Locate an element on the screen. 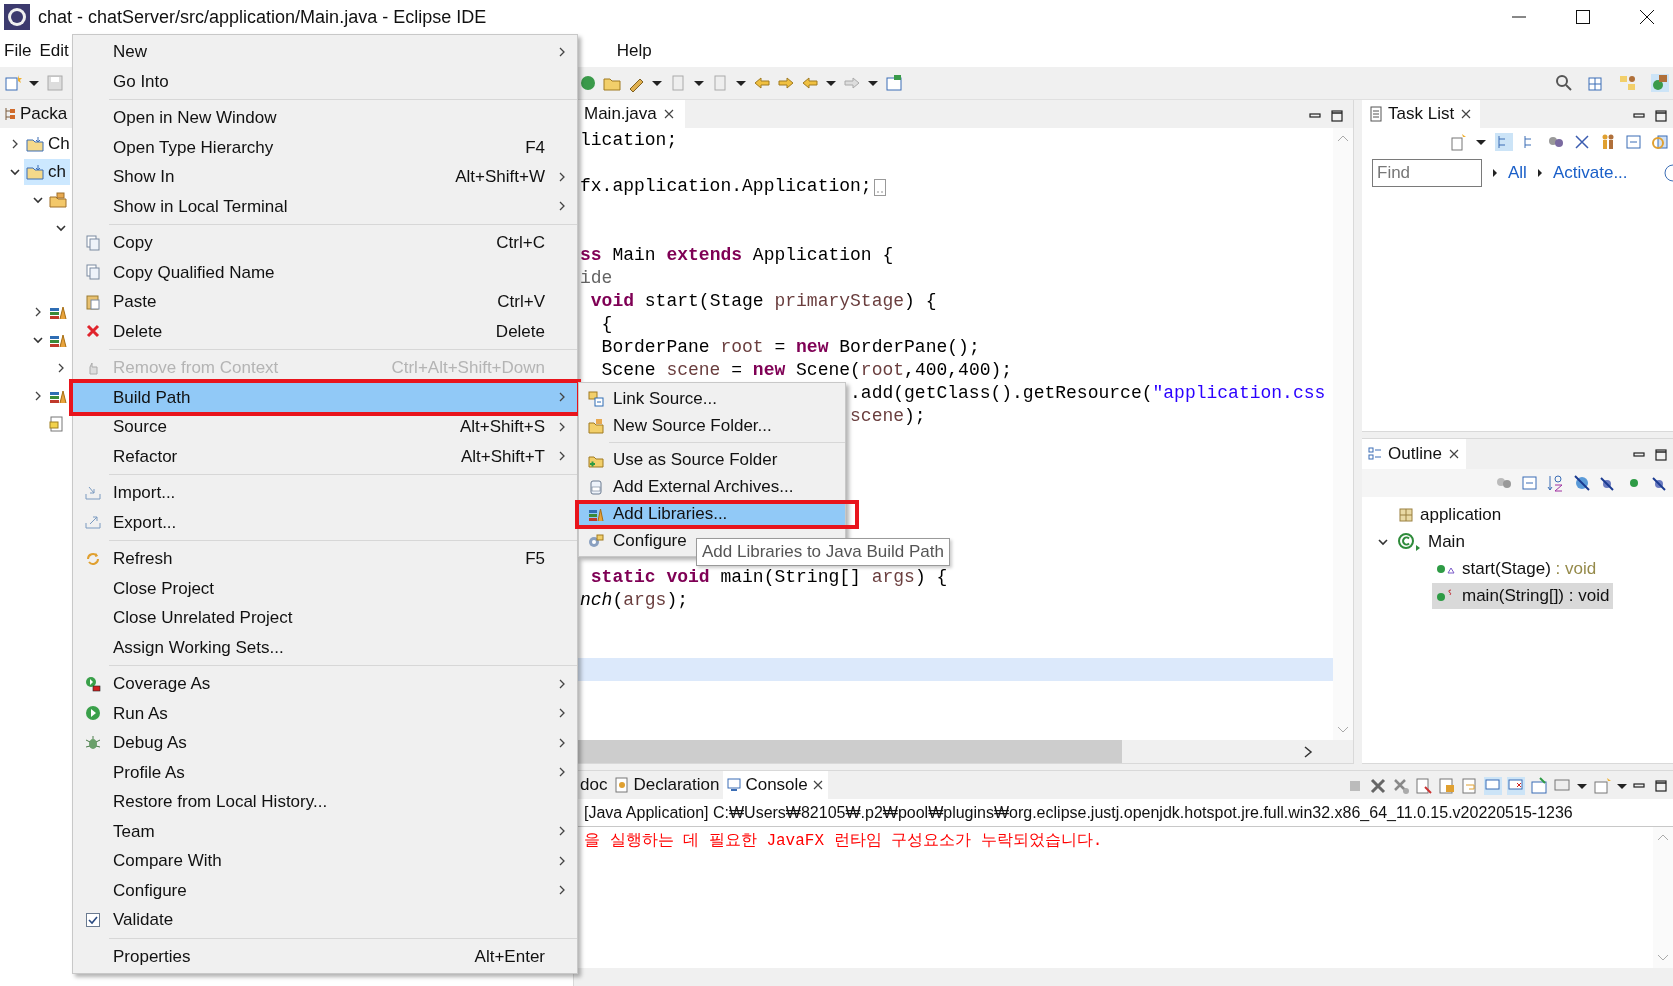 The width and height of the screenshot is (1673, 986). code-line: nch(args); is located at coordinates (634, 600).